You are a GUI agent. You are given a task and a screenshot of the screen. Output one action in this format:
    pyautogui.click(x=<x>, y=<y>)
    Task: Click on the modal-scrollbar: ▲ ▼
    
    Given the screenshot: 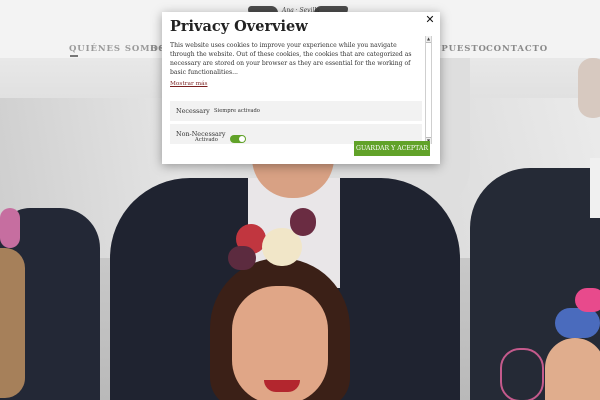 What is the action you would take?
    pyautogui.click(x=428, y=90)
    